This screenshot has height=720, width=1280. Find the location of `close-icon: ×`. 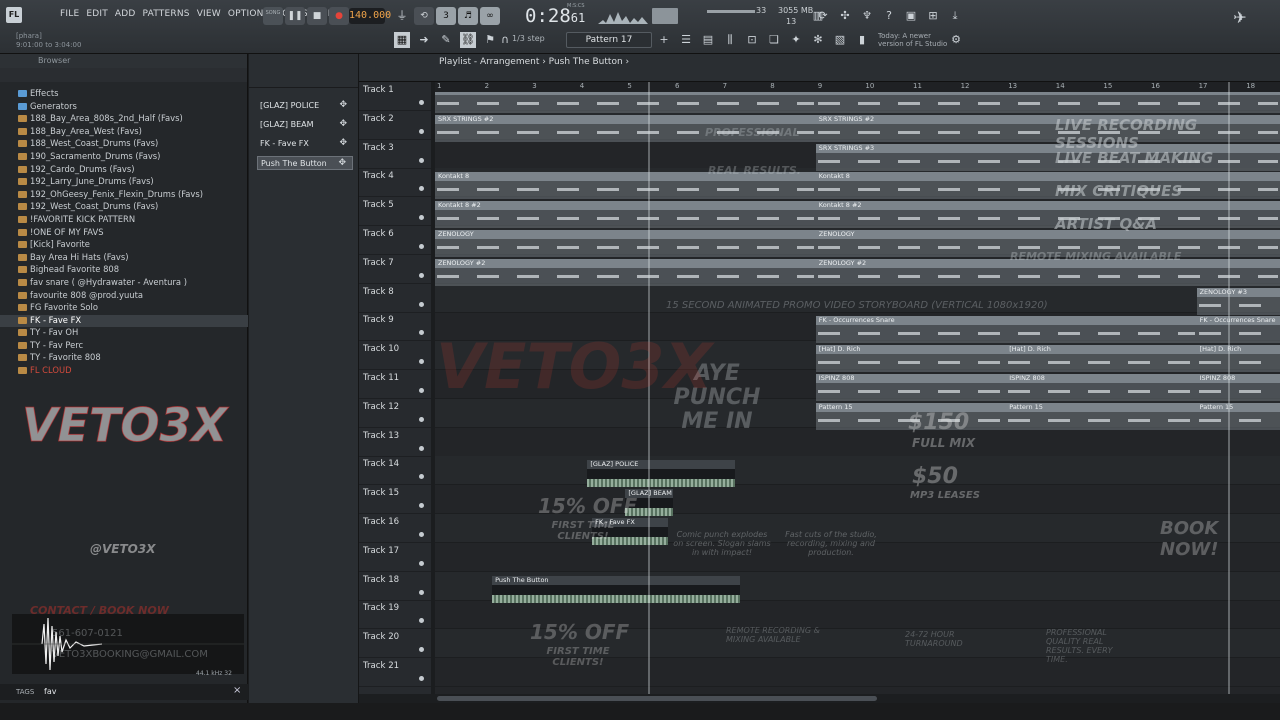

close-icon: × is located at coordinates (237, 690).